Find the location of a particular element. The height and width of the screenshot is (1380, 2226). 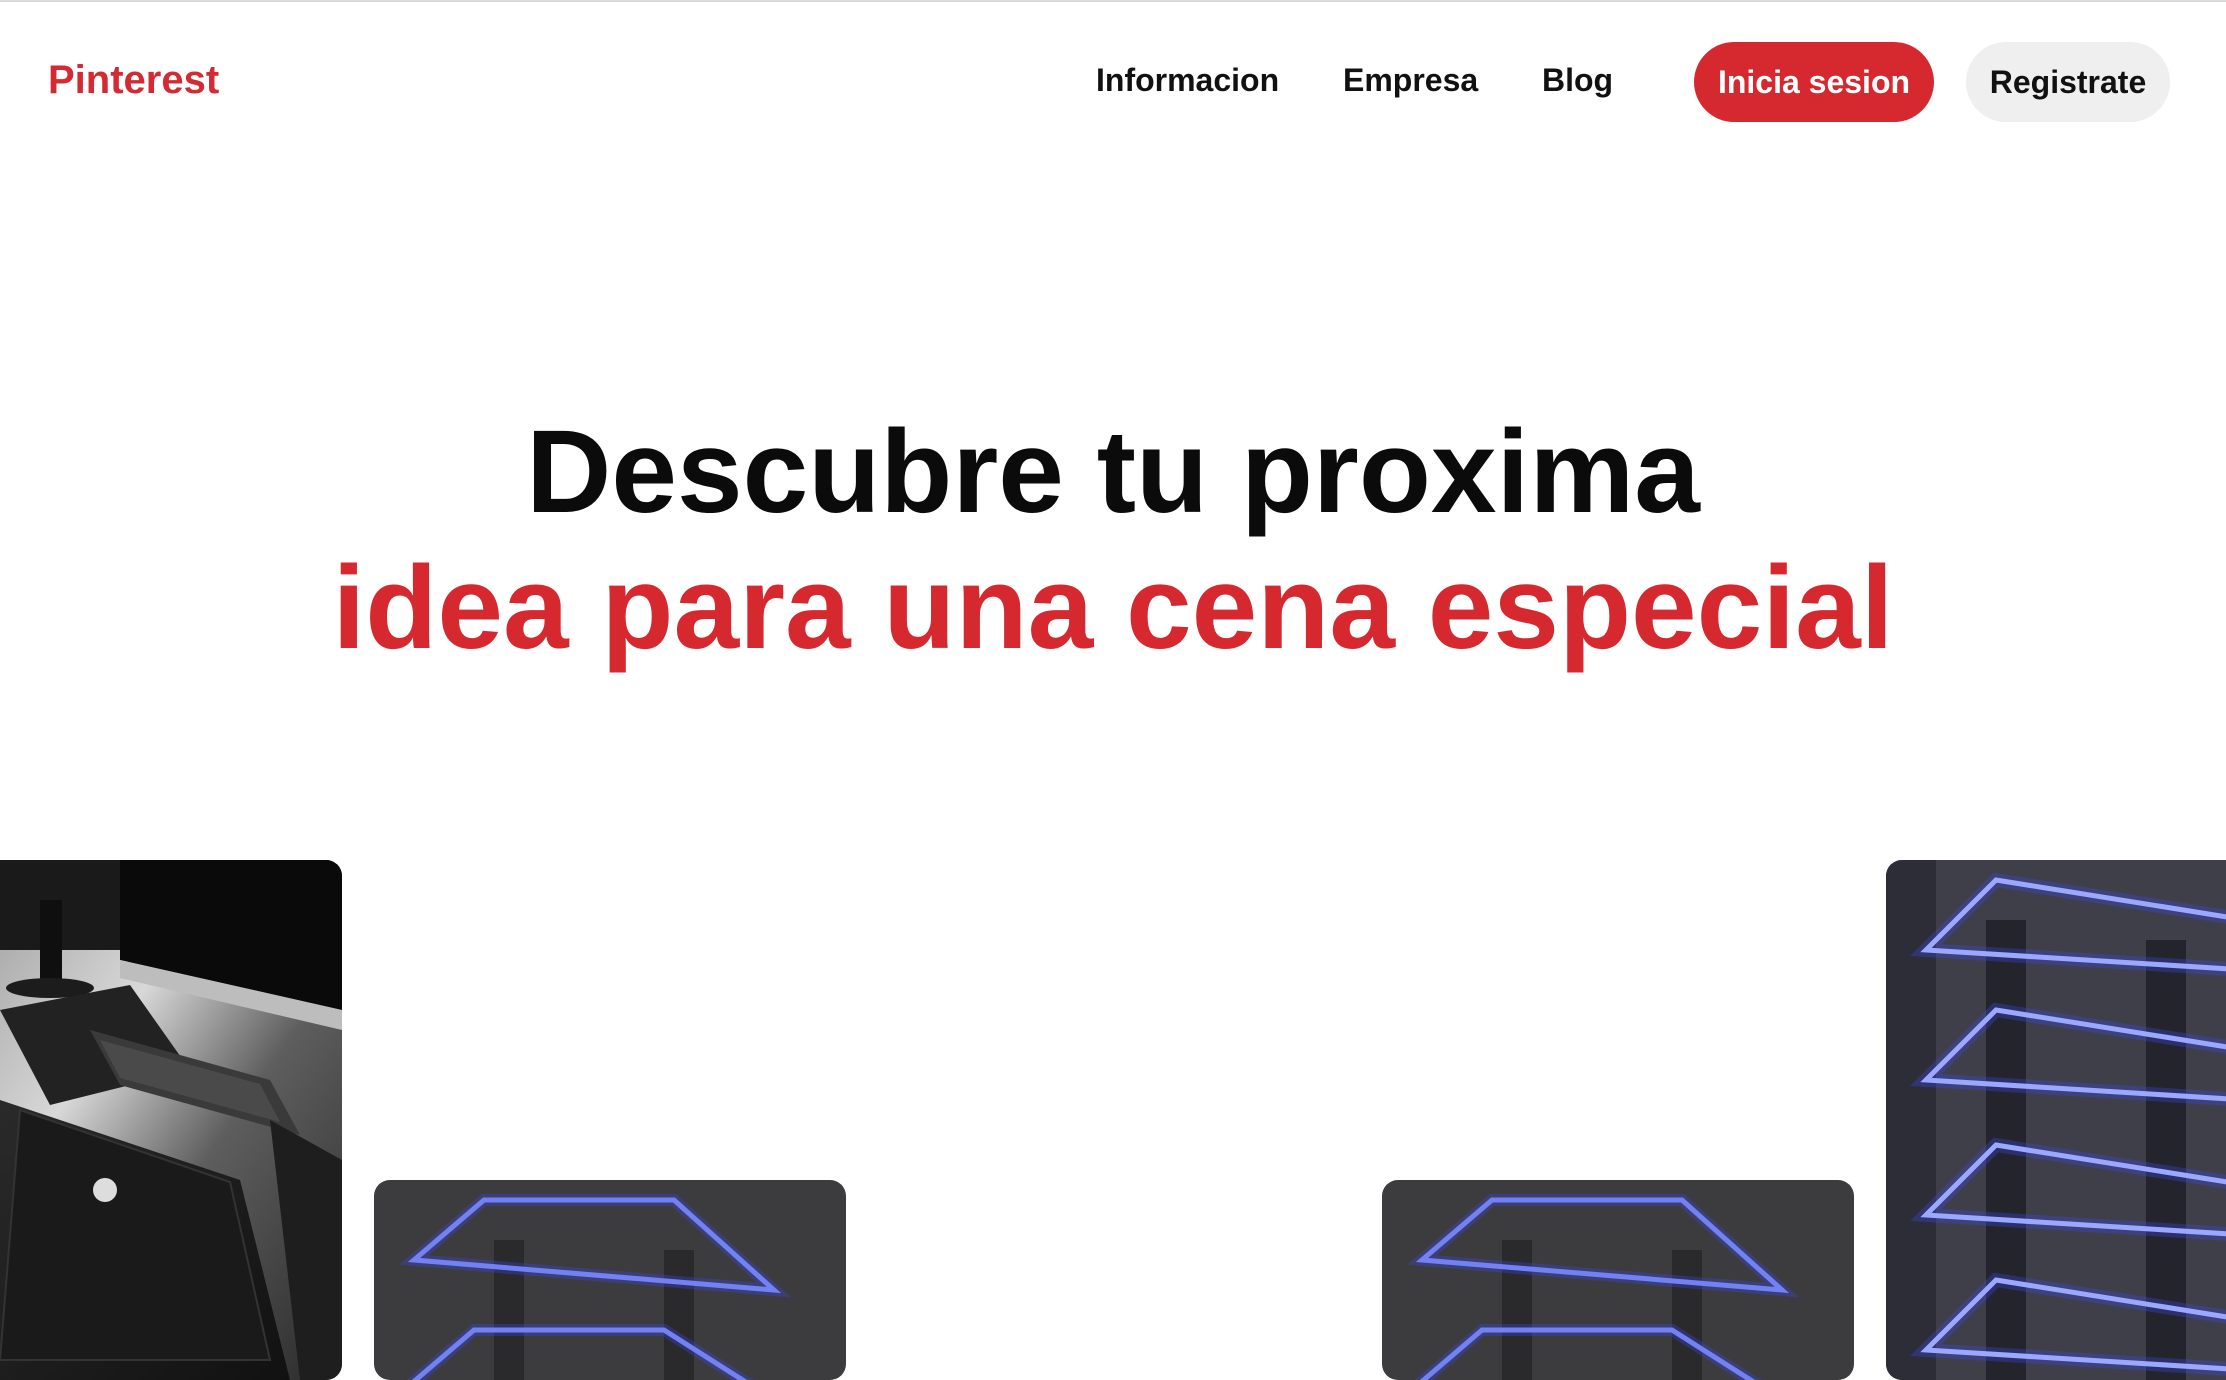

pinterest-logo: Pinterest is located at coordinates (133, 80).